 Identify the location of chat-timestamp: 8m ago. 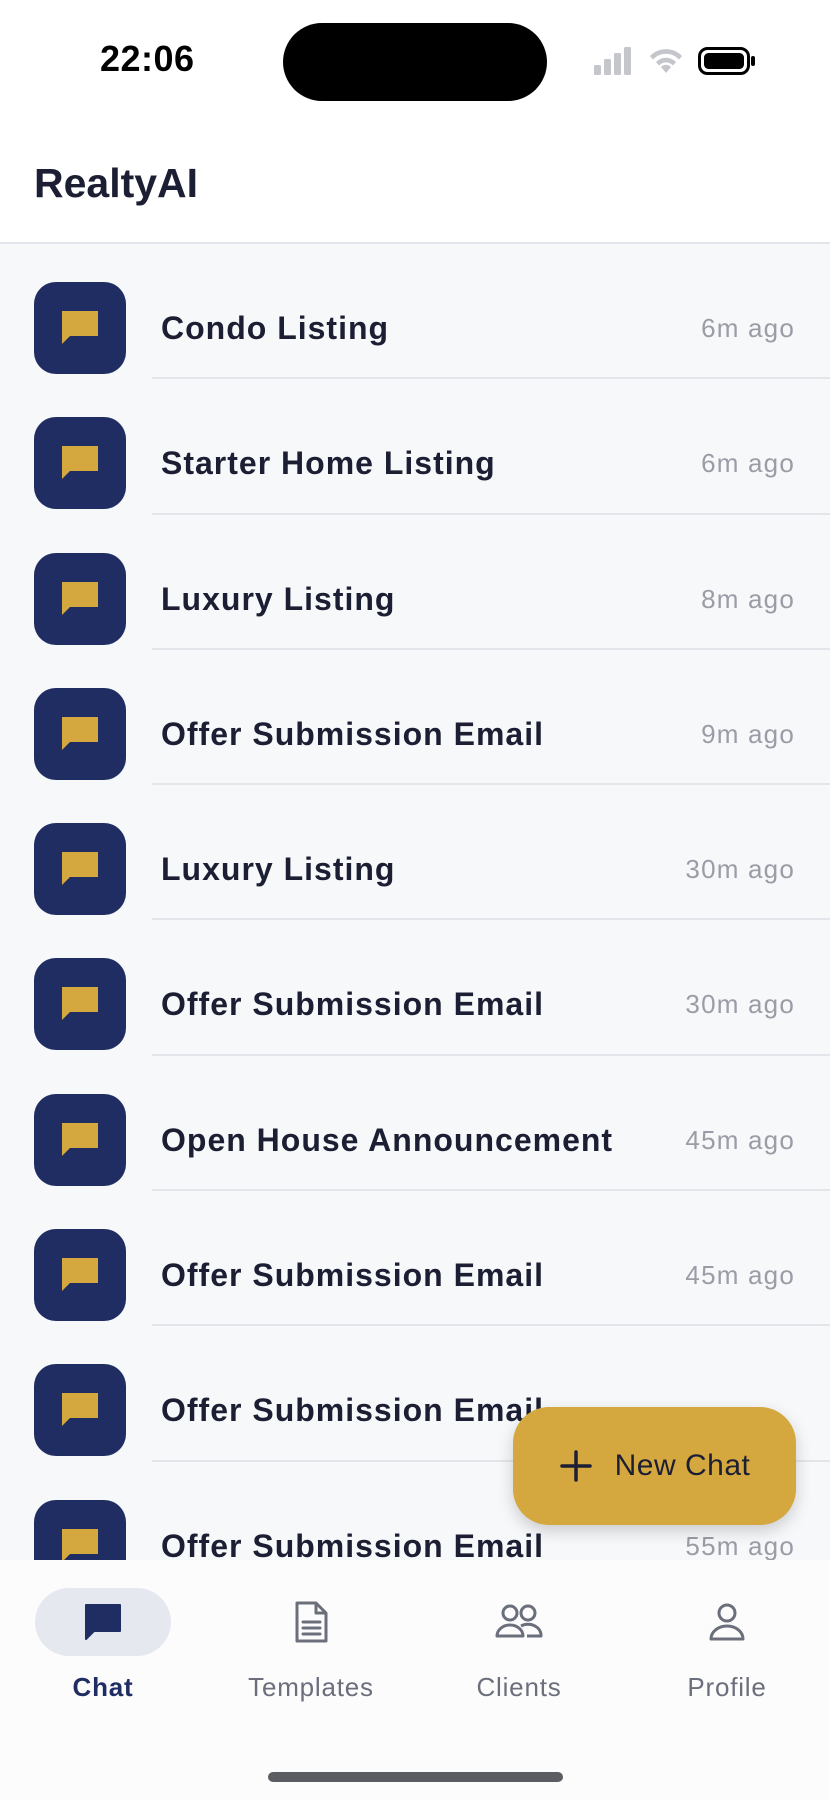
(748, 598).